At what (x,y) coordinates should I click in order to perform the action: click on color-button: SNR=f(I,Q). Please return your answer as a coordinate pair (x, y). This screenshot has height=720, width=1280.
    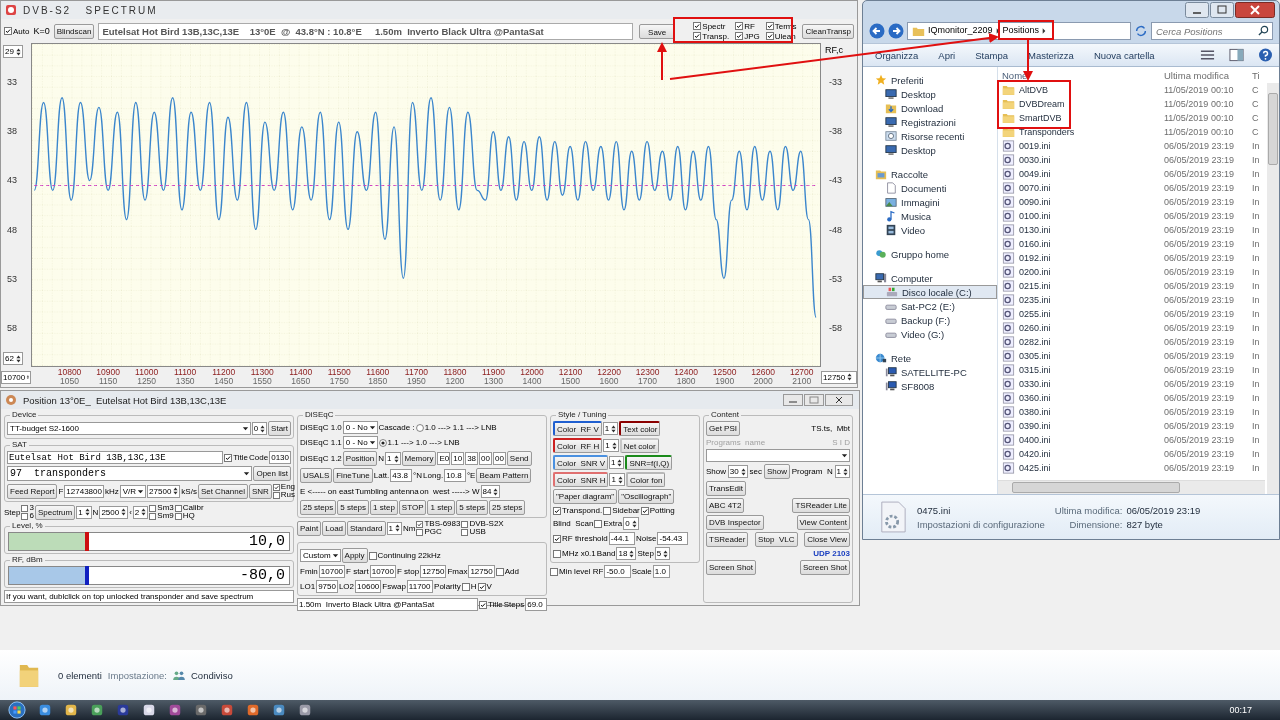
    Looking at the image, I should click on (649, 462).